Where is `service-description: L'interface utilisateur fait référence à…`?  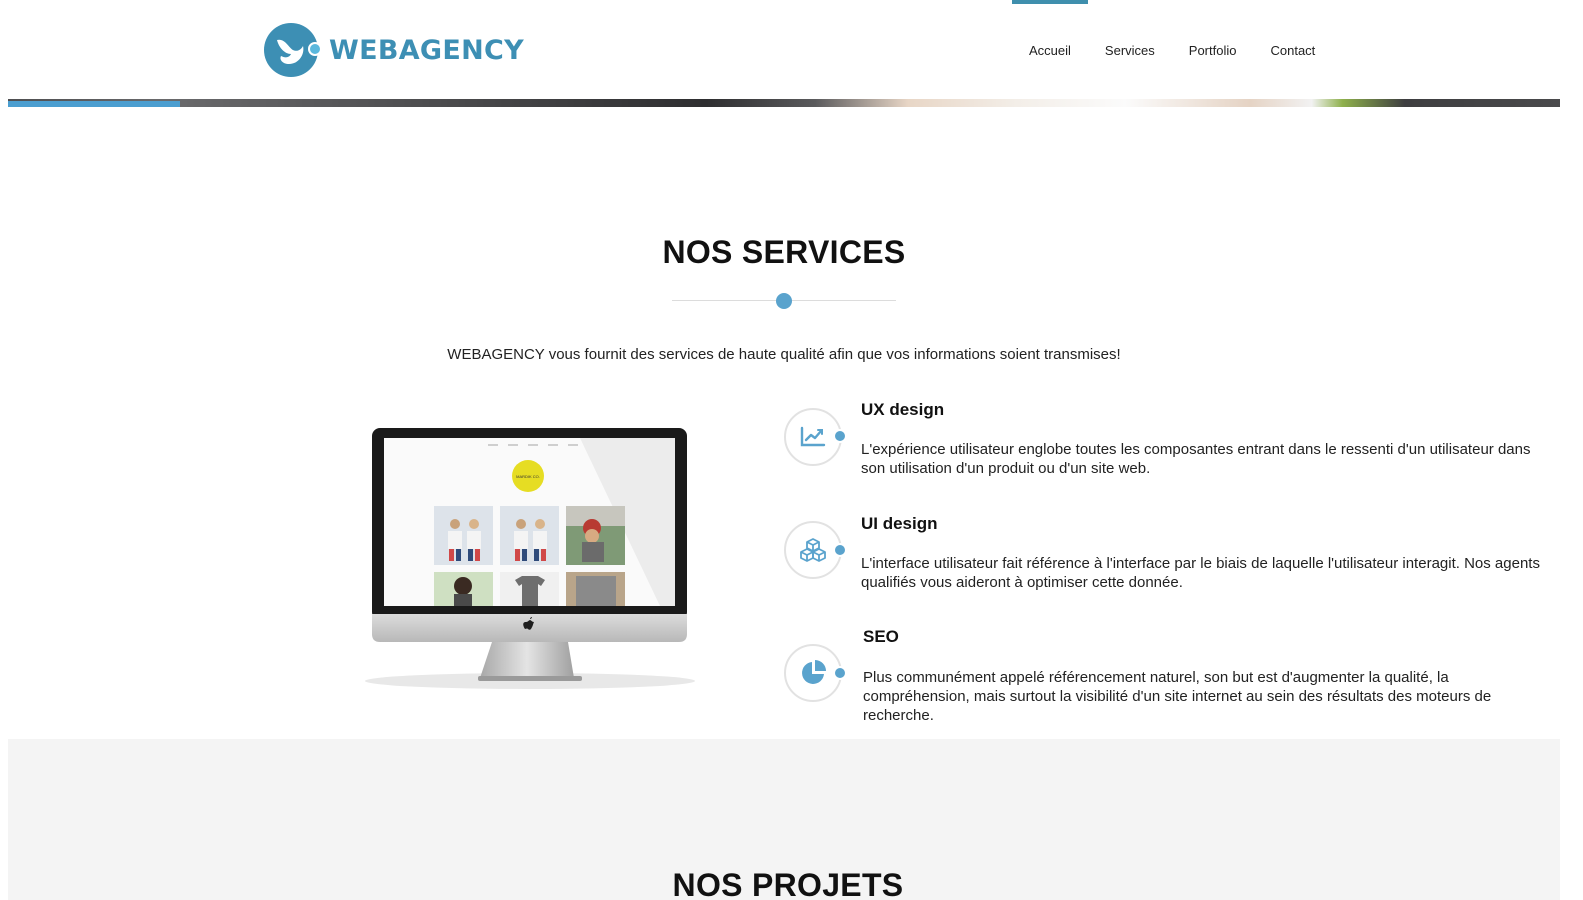
service-description: L'interface utilisateur fait référence à… is located at coordinates (1200, 573).